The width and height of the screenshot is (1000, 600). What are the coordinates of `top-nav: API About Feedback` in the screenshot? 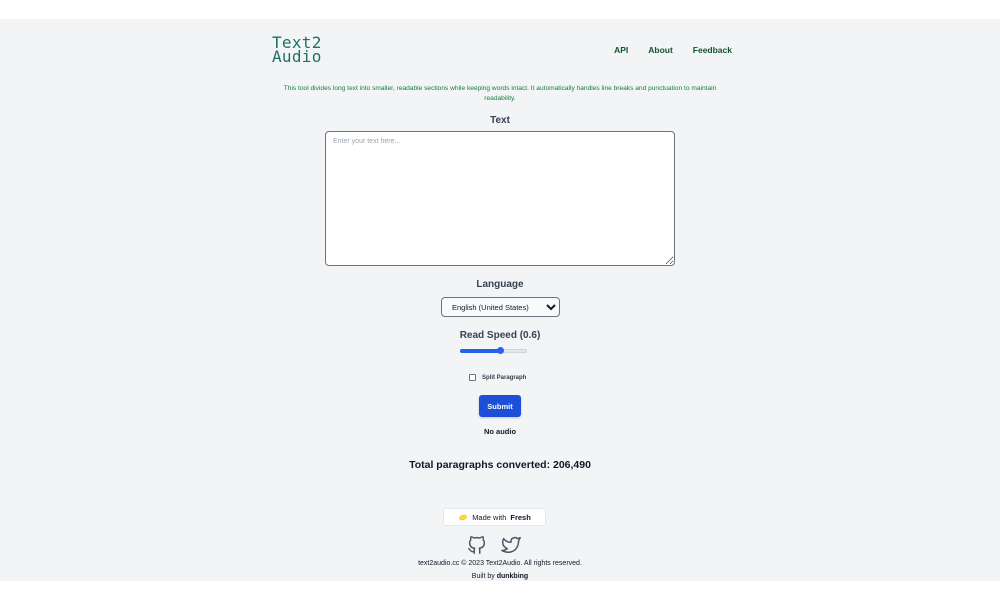 It's located at (673, 50).